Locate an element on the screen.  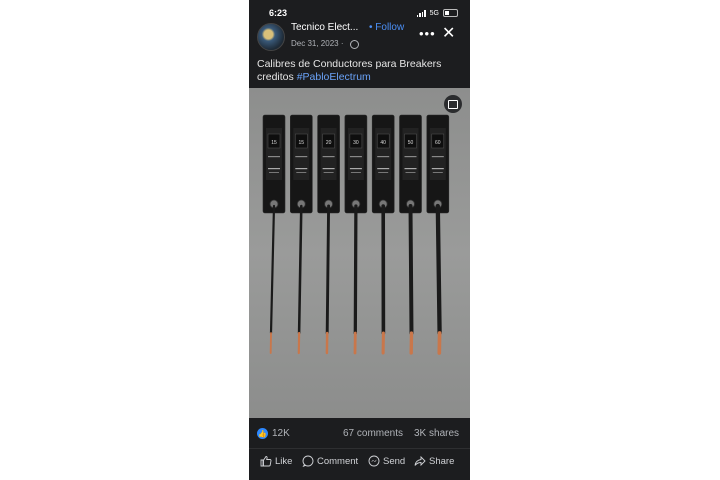
share-icon is located at coordinates (420, 461).